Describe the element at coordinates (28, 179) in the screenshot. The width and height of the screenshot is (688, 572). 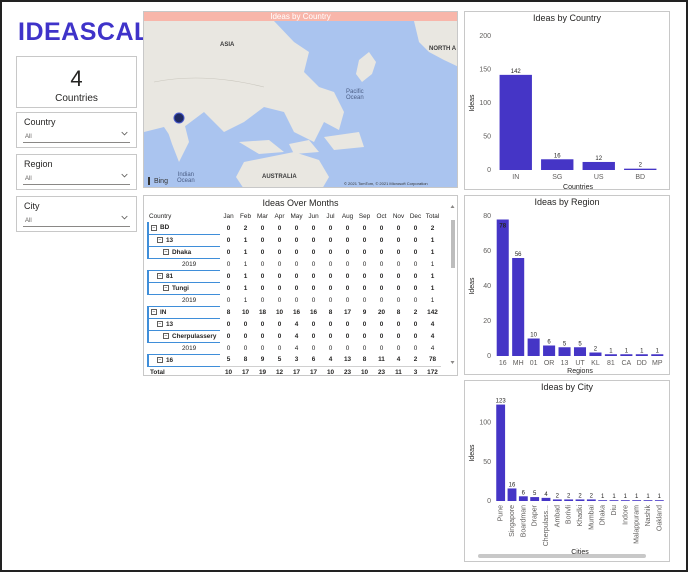
I see `region-dropdown-value: All` at that location.